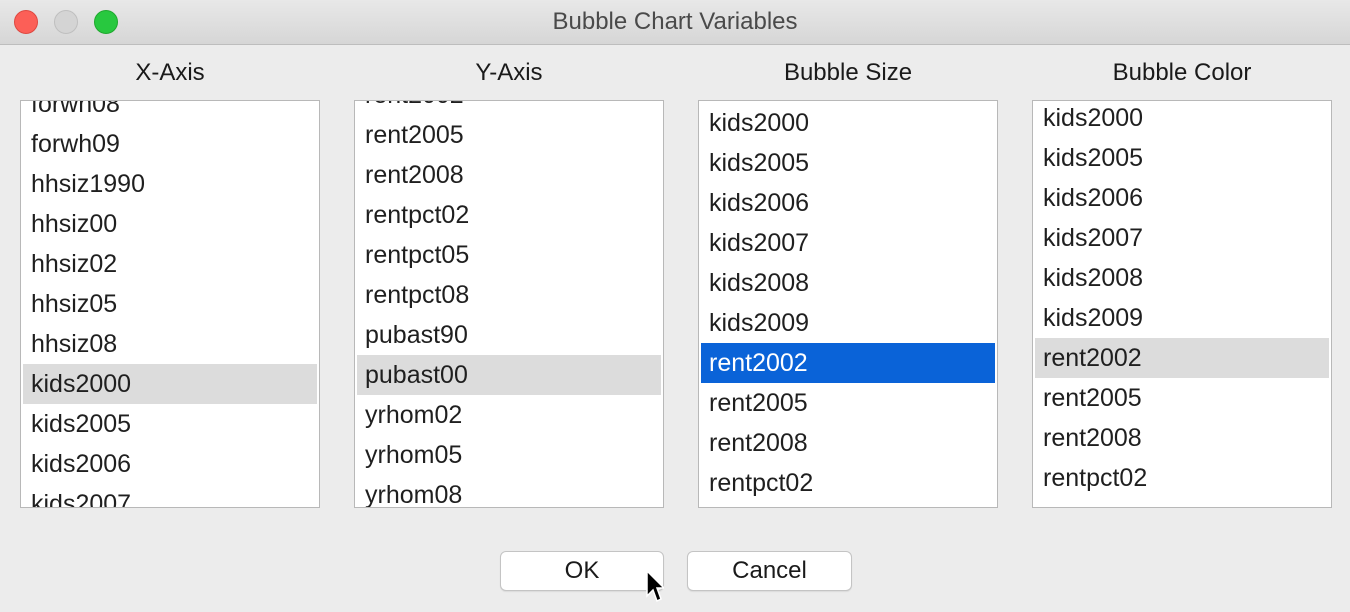  What do you see at coordinates (170, 224) in the screenshot?
I see `list-item: hhsiz00` at bounding box center [170, 224].